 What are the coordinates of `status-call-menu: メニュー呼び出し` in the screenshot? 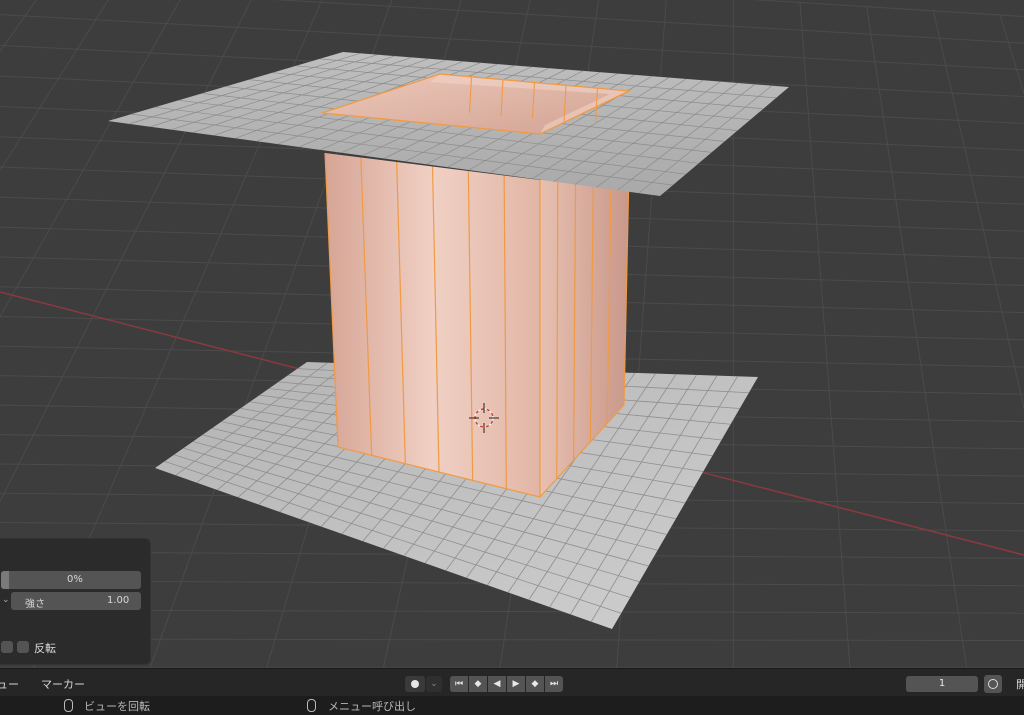 It's located at (372, 706).